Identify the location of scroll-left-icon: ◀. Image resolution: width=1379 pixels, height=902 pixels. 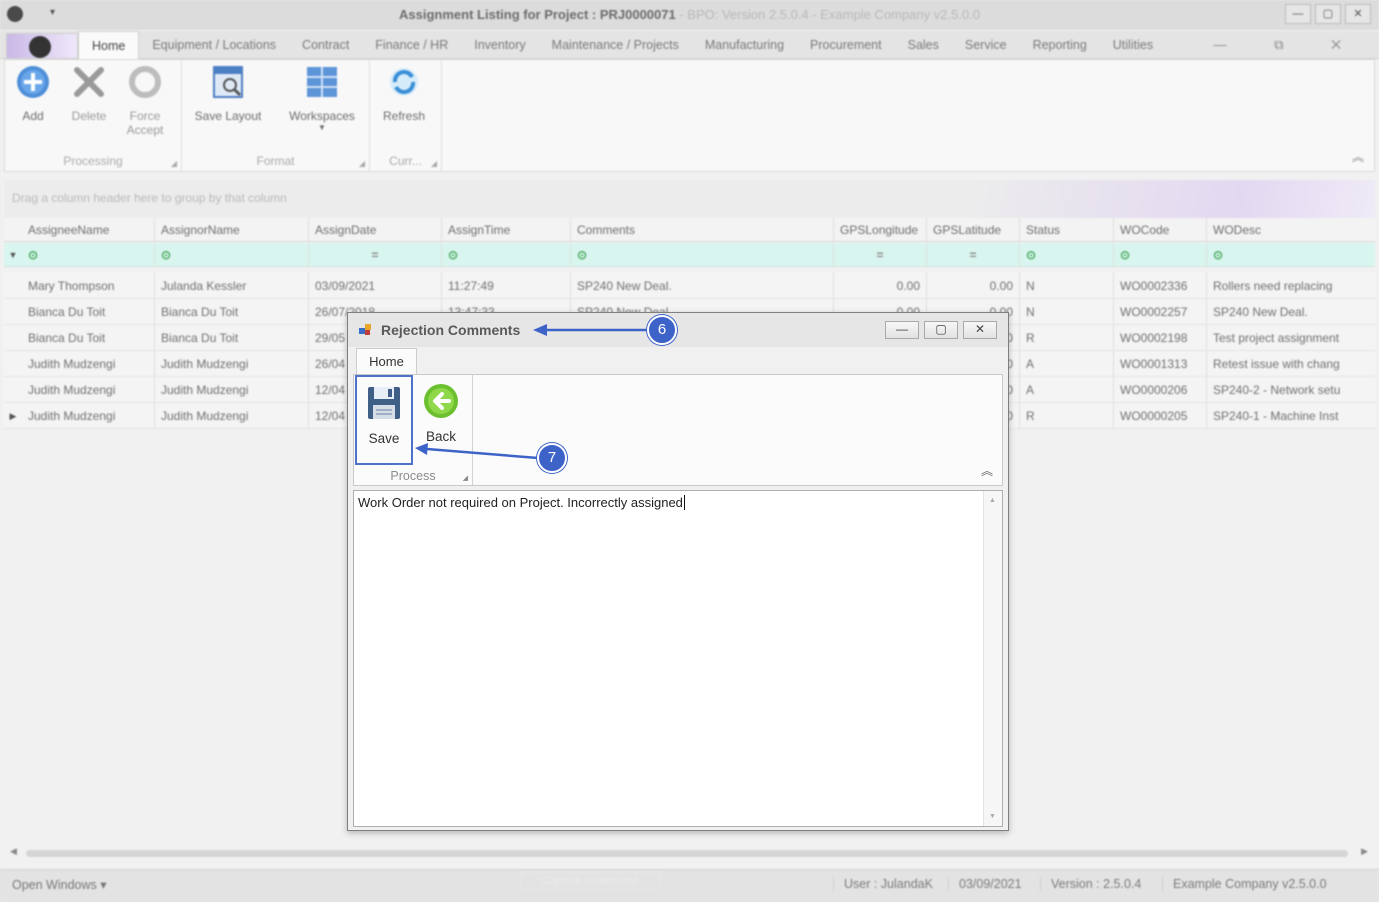
(13, 851).